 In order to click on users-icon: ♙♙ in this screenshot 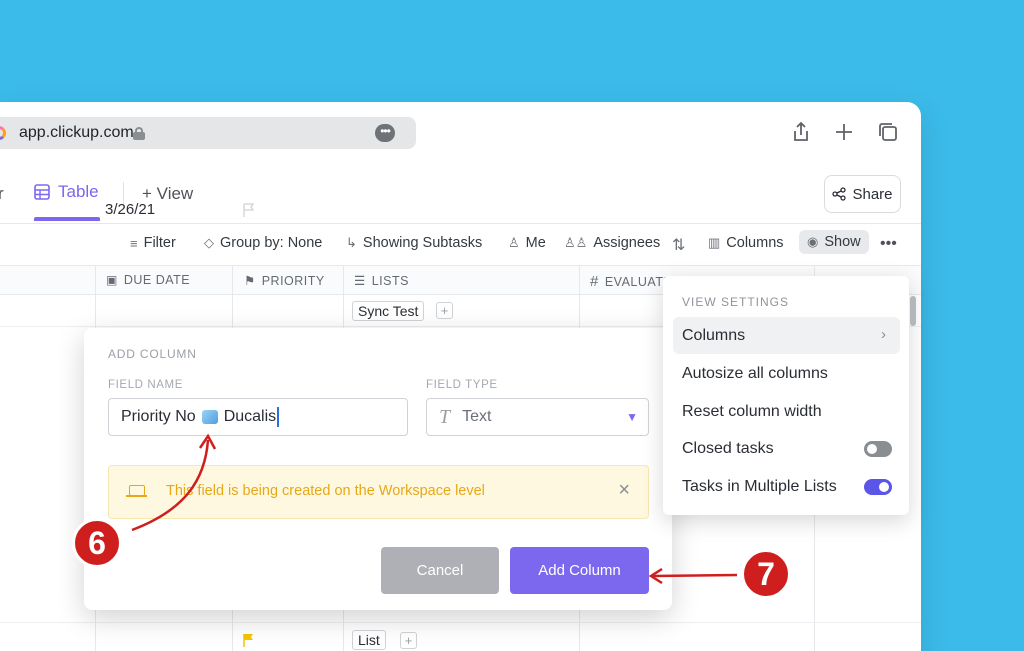, I will do `click(576, 242)`.